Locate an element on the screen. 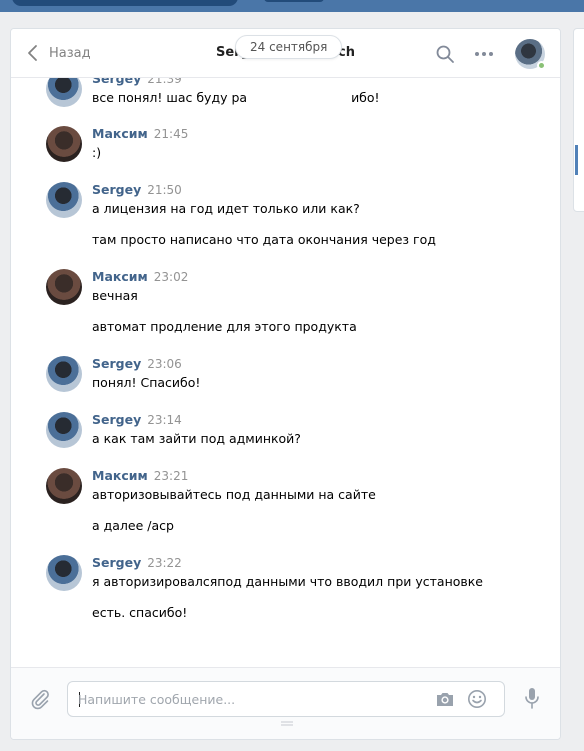 The width and height of the screenshot is (584, 751). global-search-stub is located at coordinates (125, 3).